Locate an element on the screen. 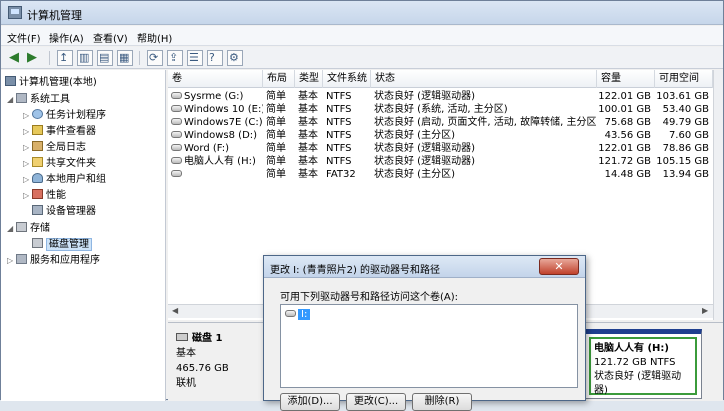 The image size is (724, 411). tree-item-shared-folders: ▷ 共享文件夹 is located at coordinates (59, 162).